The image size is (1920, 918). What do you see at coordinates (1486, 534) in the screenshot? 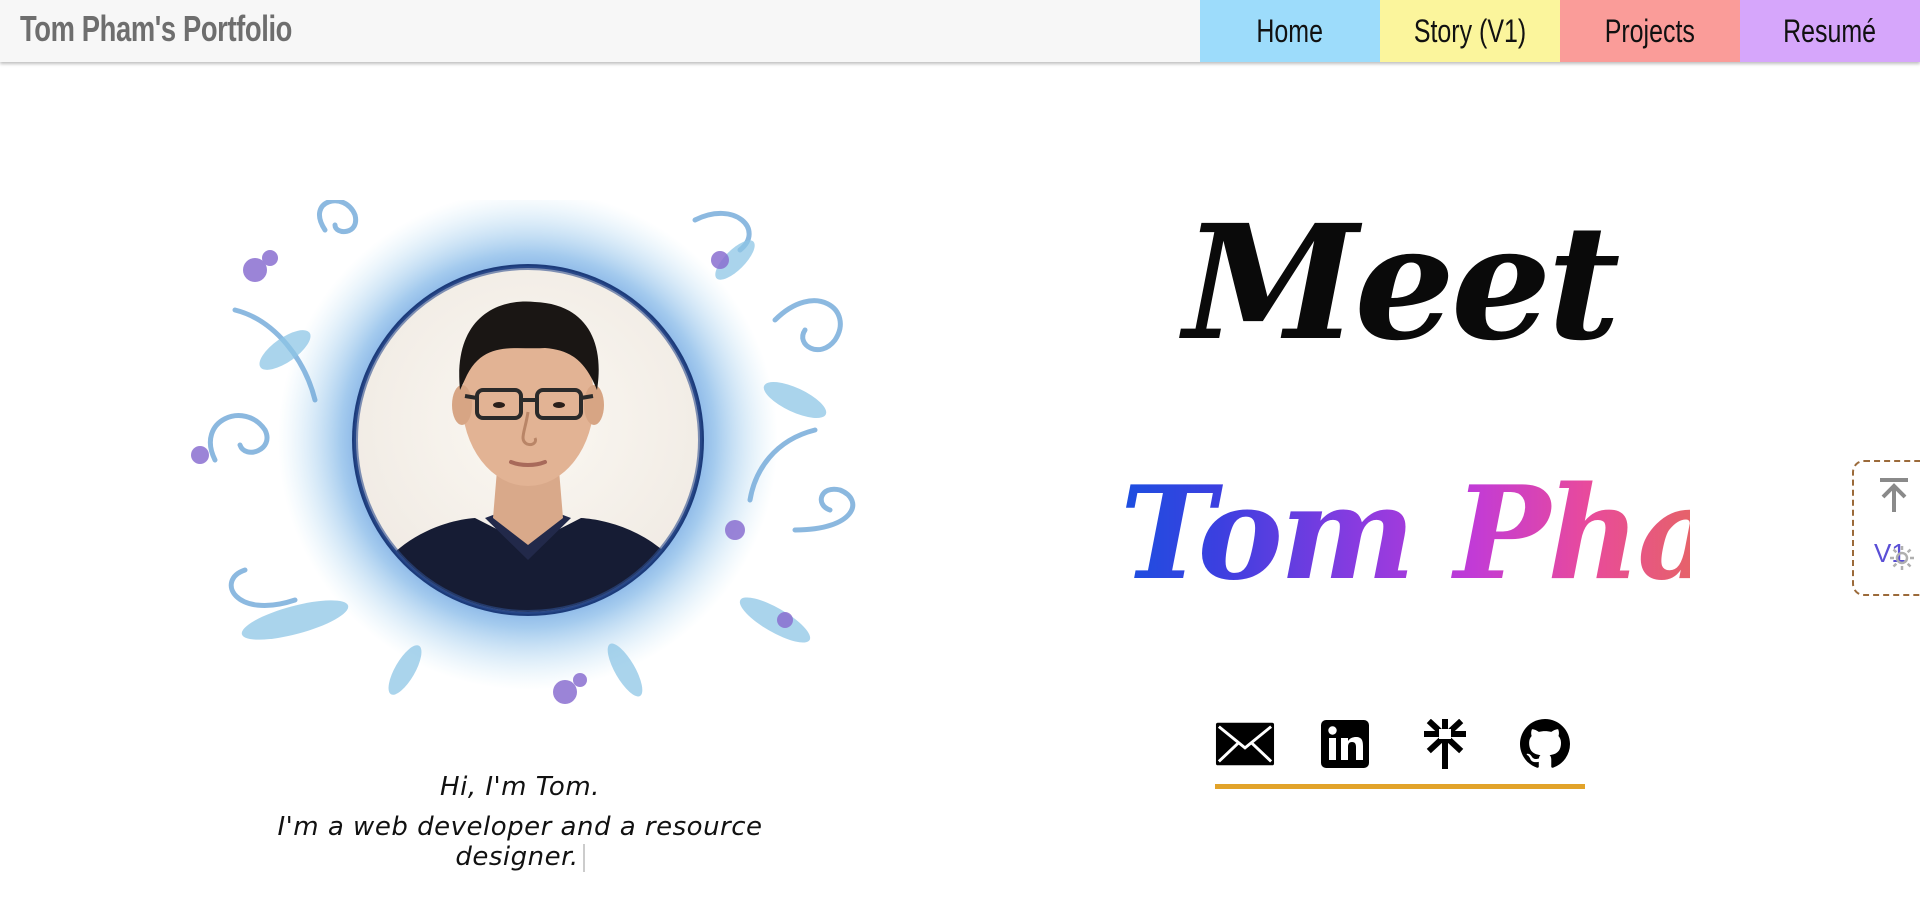
I see `name-heading: Tom Pham` at bounding box center [1486, 534].